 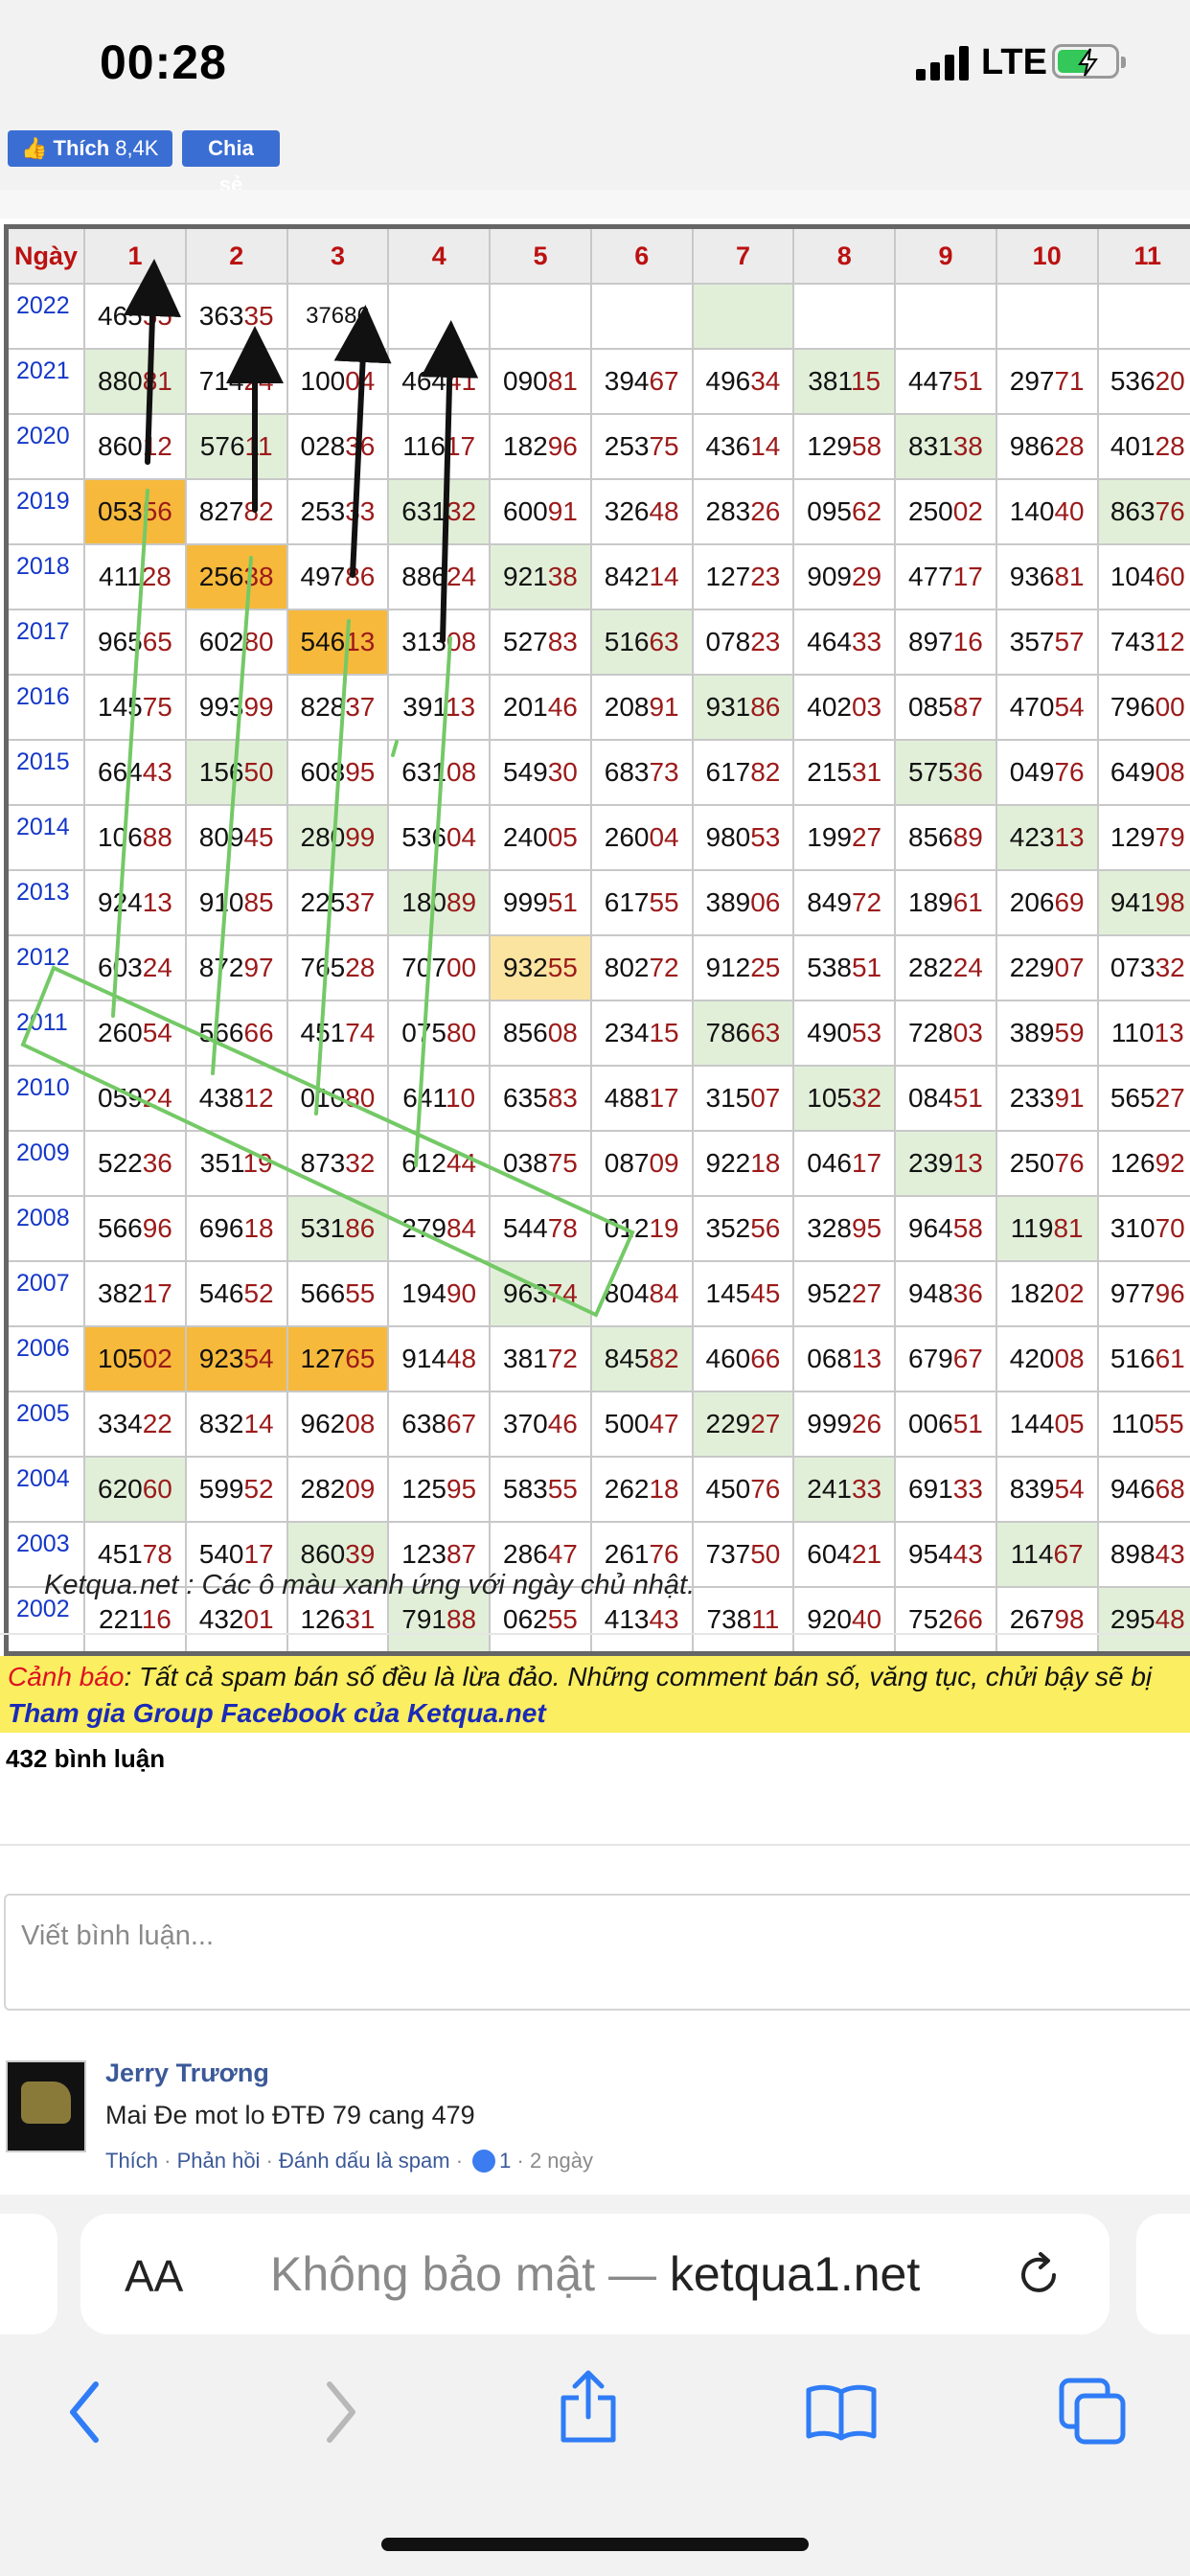 What do you see at coordinates (1163, 2274) in the screenshot?
I see `next-tab-edge` at bounding box center [1163, 2274].